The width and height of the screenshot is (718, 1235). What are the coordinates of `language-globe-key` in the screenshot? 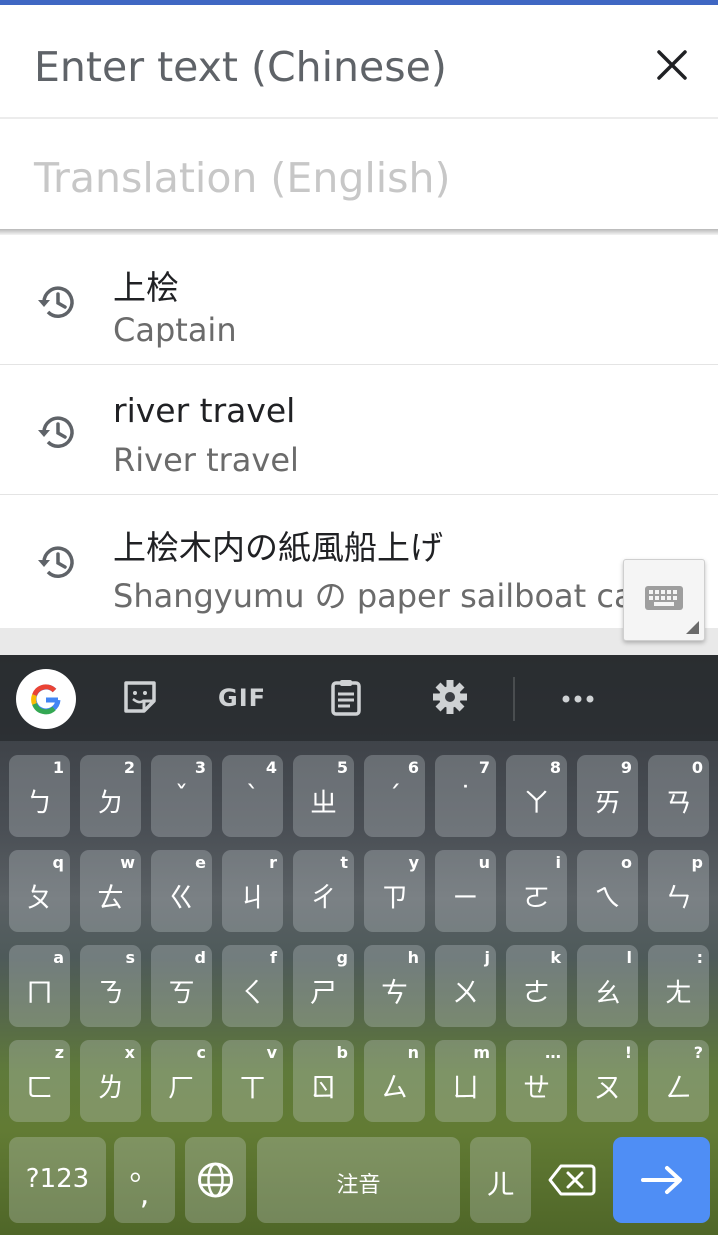 It's located at (215, 1180).